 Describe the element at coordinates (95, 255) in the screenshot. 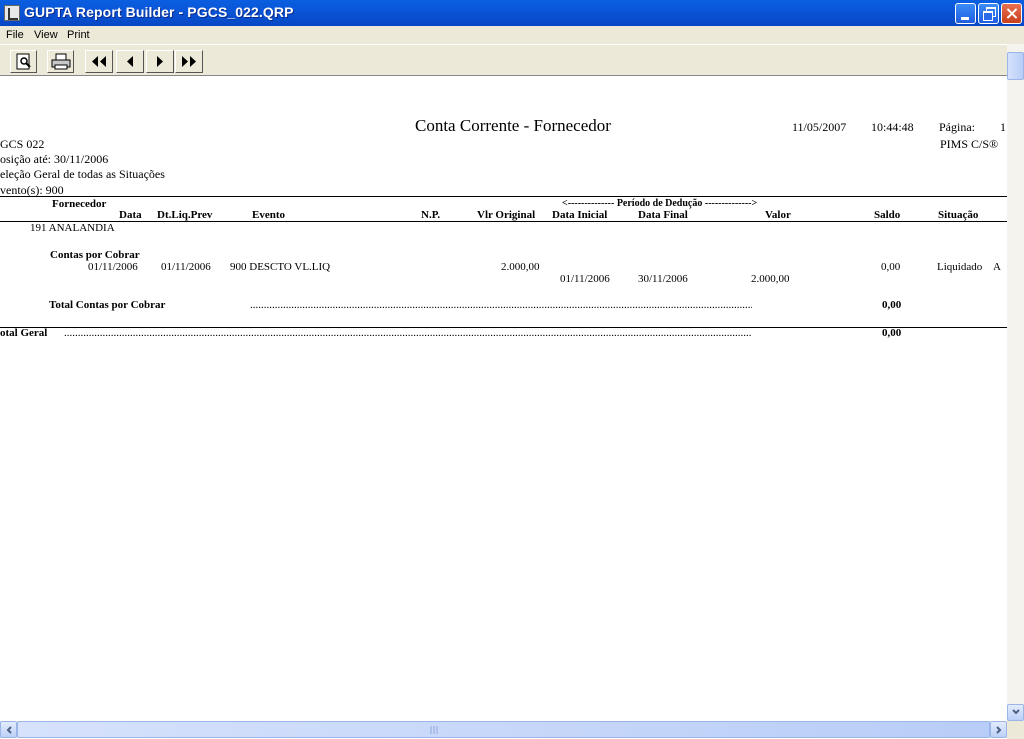

I see `group-title: Contas por Cobrar` at that location.